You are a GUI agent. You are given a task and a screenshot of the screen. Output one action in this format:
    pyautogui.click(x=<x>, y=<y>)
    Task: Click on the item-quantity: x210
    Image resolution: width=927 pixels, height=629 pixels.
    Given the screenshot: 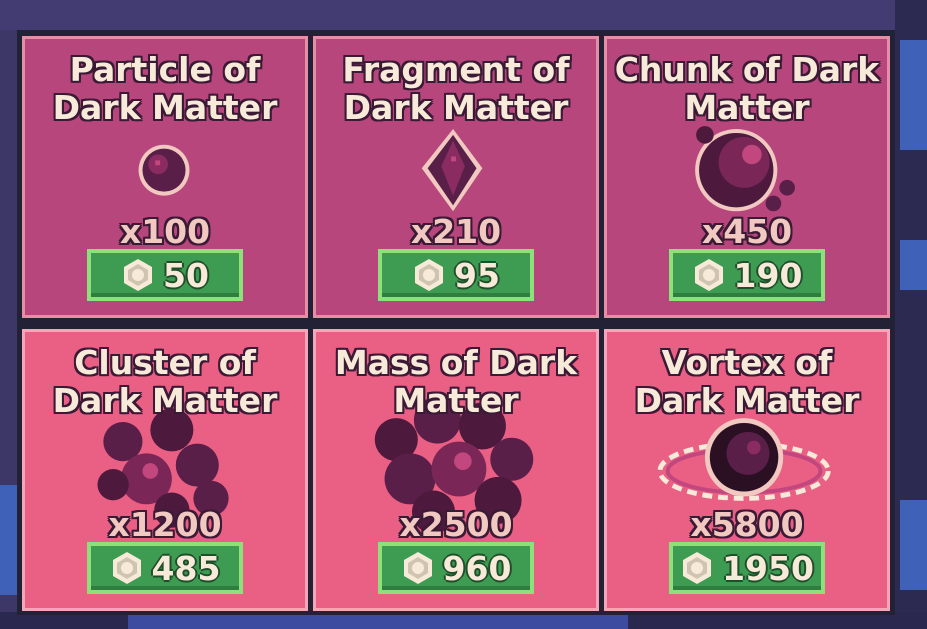 What is the action you would take?
    pyautogui.click(x=456, y=231)
    